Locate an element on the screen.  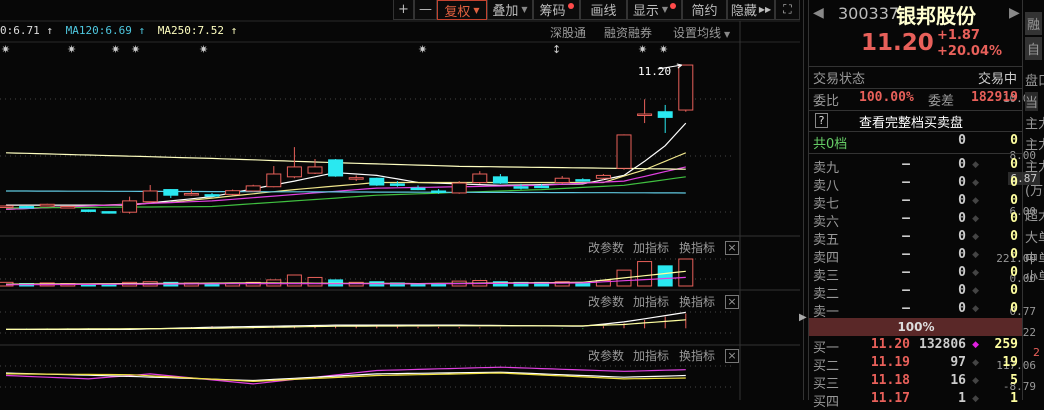
next-stock-arrow-icon: ▶ is located at coordinates (1014, 13).